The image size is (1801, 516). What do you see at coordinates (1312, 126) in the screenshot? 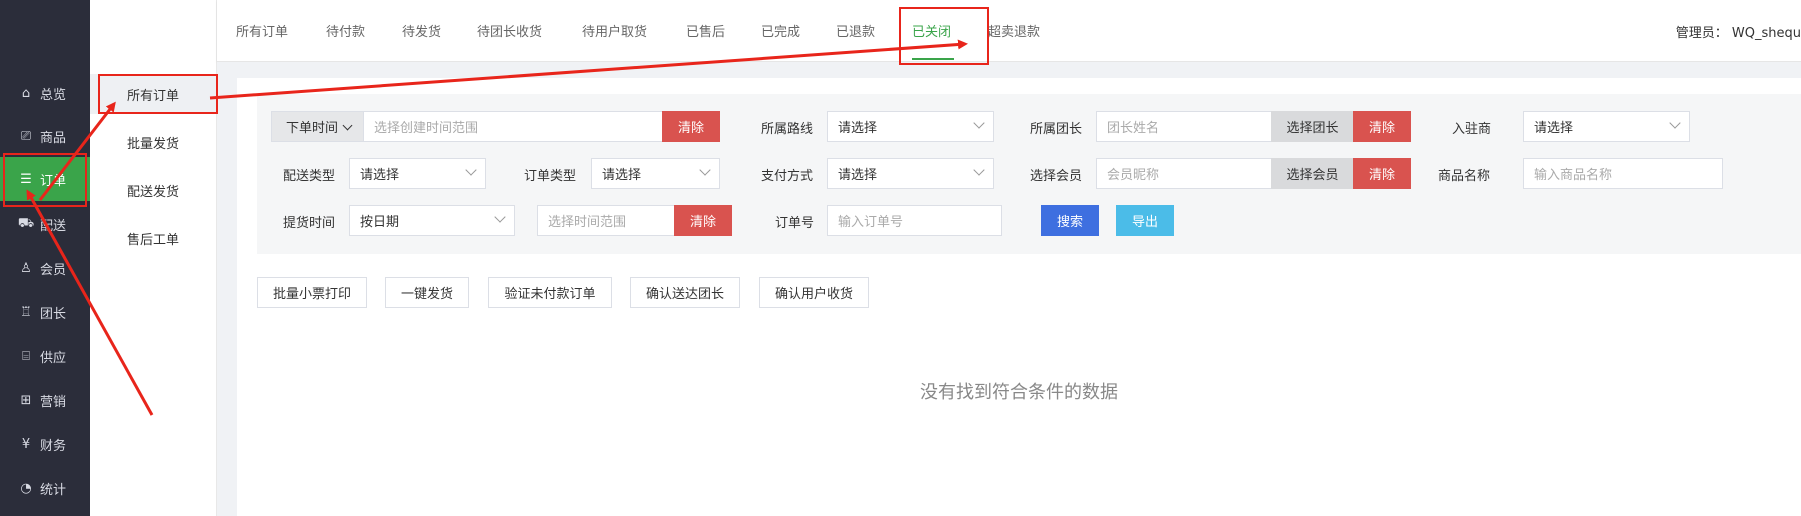
I see `choose-leader-button: 选择团长` at bounding box center [1312, 126].